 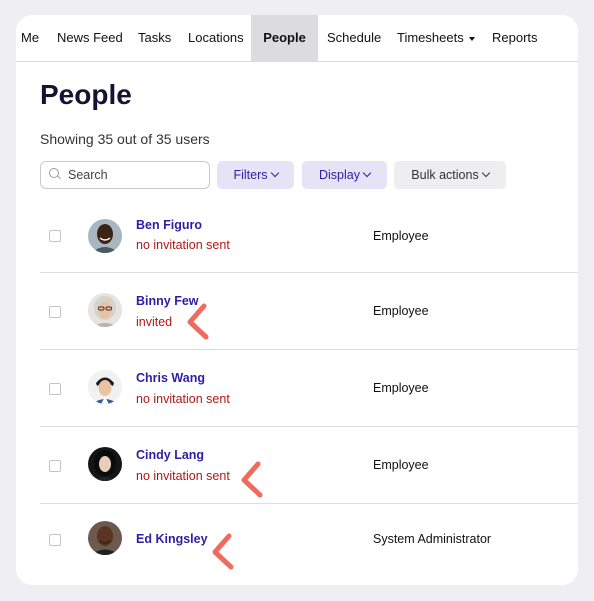 I want to click on filters-button: Filters, so click(x=255, y=175).